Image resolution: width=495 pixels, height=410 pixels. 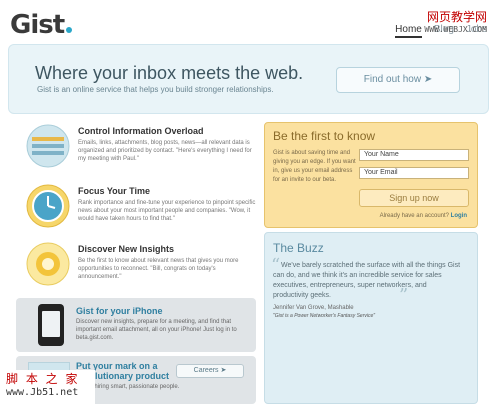 What do you see at coordinates (51, 325) in the screenshot?
I see `iphone-icon` at bounding box center [51, 325].